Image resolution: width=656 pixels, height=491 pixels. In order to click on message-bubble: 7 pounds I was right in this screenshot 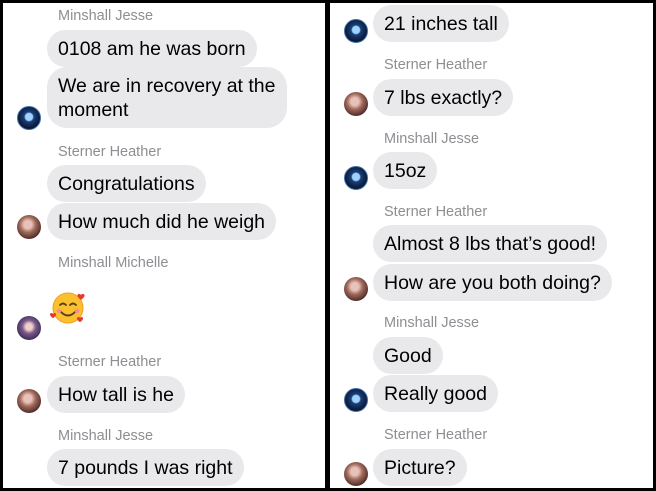, I will do `click(145, 467)`.